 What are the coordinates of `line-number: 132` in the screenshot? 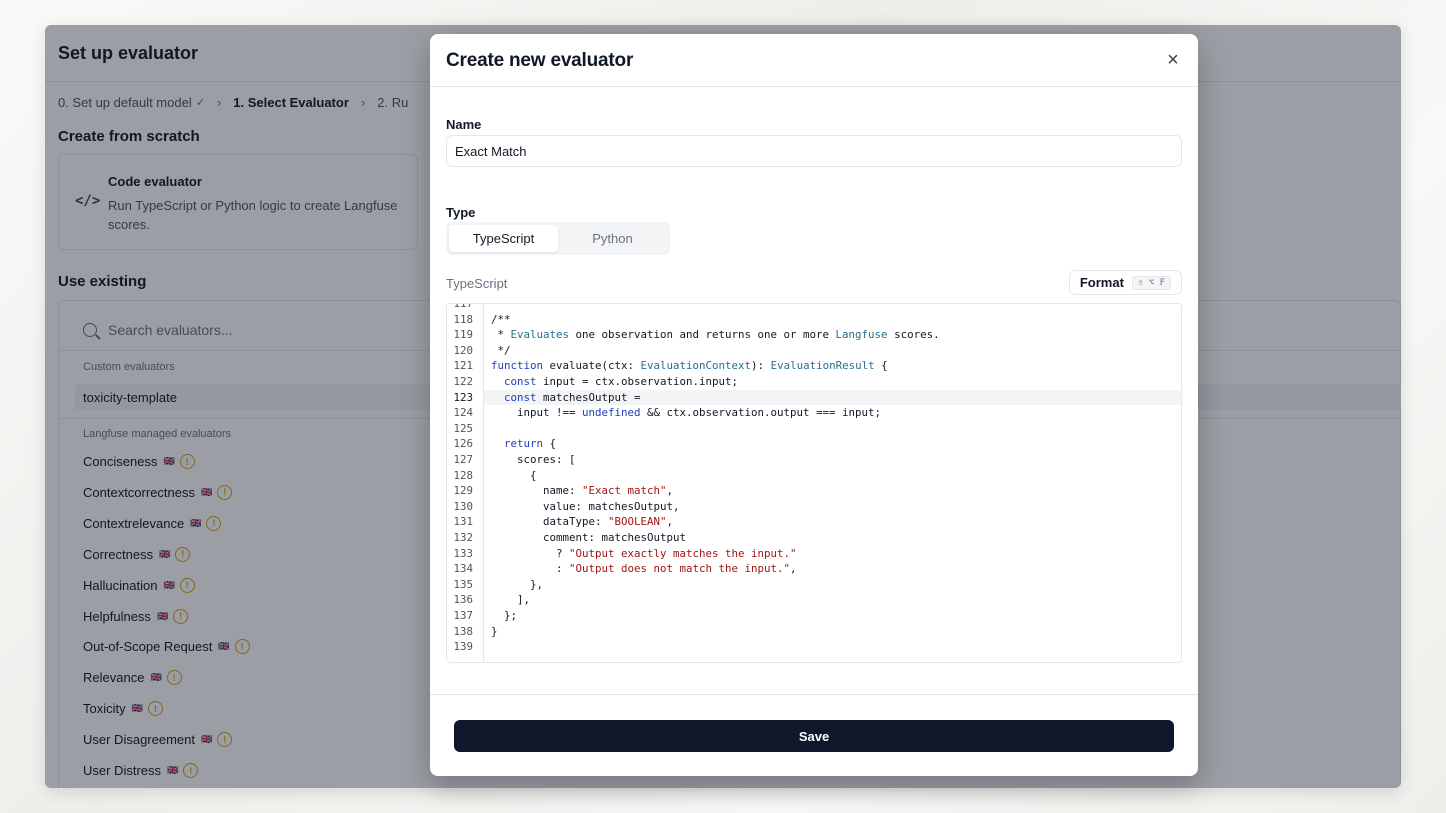 It's located at (463, 537).